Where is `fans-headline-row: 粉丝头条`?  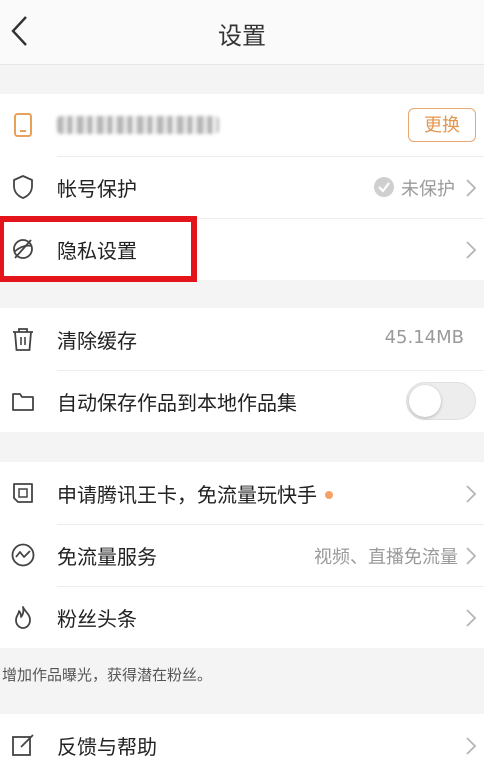
fans-headline-row: 粉丝头条 is located at coordinates (242, 617).